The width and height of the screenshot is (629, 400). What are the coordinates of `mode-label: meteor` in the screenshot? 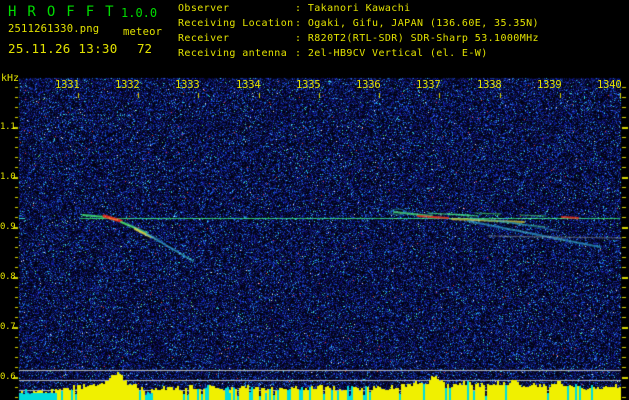 It's located at (143, 32).